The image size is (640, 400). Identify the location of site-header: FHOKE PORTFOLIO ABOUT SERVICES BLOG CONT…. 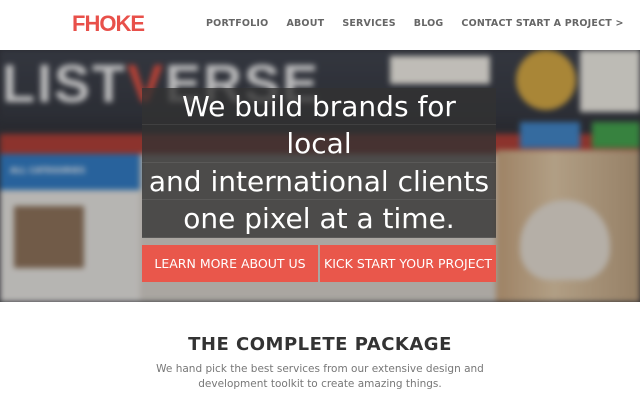
(320, 25).